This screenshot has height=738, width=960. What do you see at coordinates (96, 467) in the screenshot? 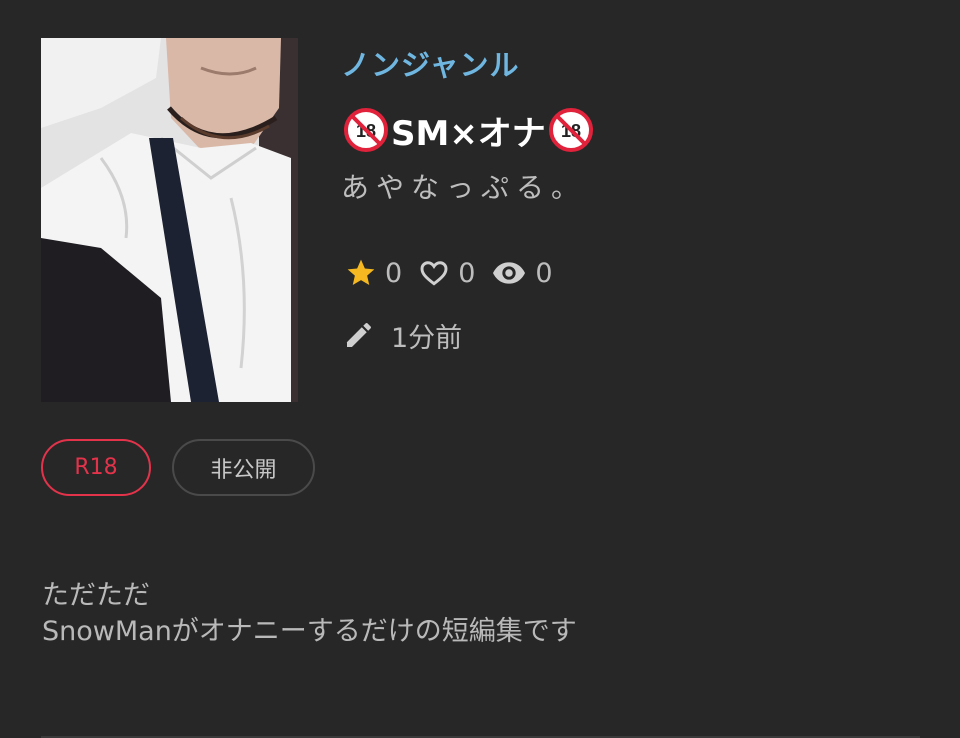
I see `r18-tag: R18` at bounding box center [96, 467].